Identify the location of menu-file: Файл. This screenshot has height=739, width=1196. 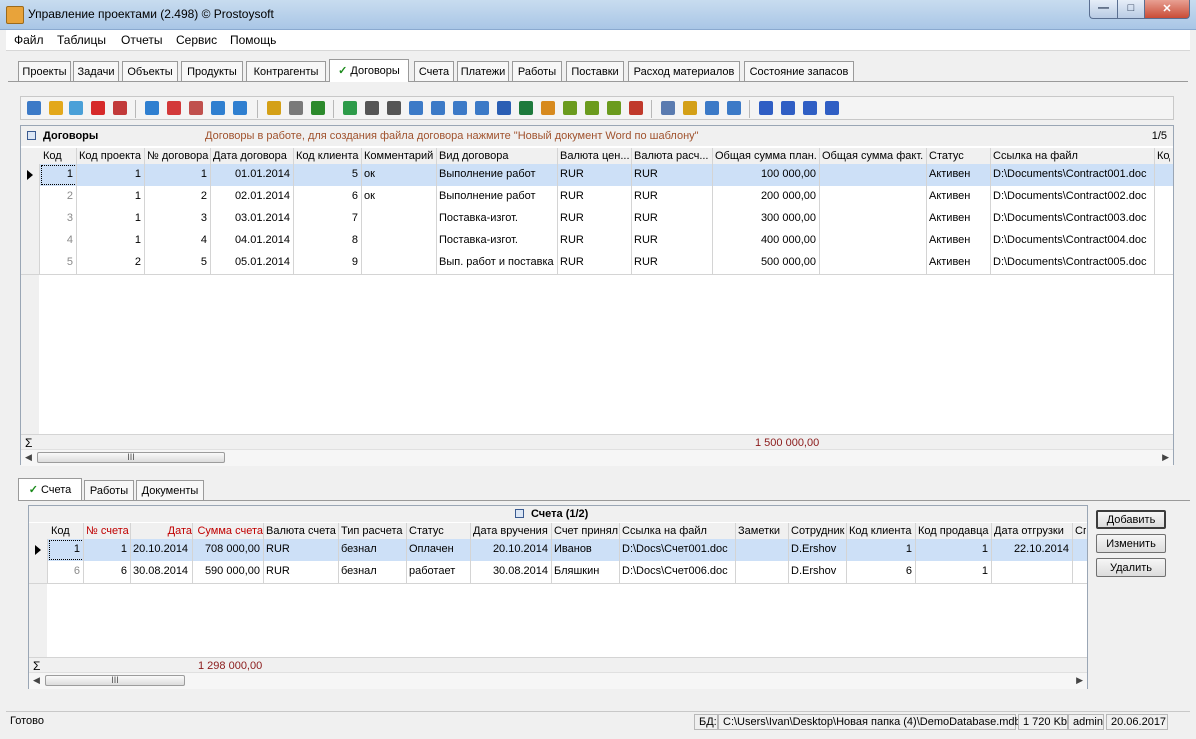
(29, 40).